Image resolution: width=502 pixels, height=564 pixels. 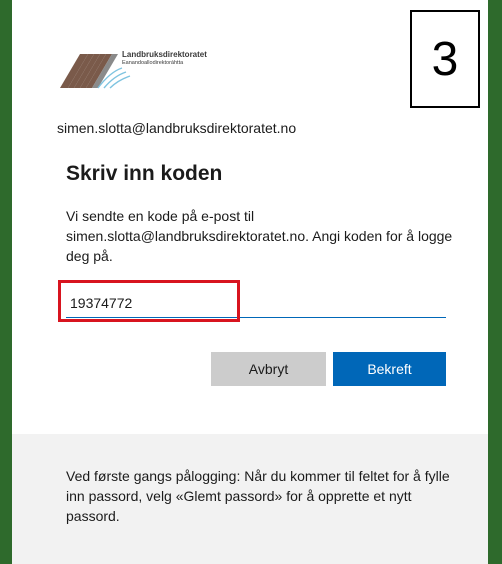 I want to click on confirm-button: Bekreft, so click(x=389, y=369).